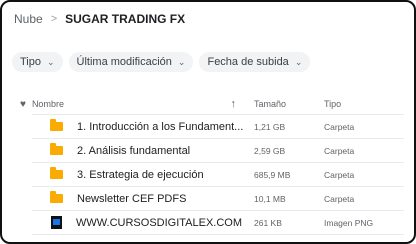  Describe the element at coordinates (30, 62) in the screenshot. I see `filter-type-label: Tipo` at that location.